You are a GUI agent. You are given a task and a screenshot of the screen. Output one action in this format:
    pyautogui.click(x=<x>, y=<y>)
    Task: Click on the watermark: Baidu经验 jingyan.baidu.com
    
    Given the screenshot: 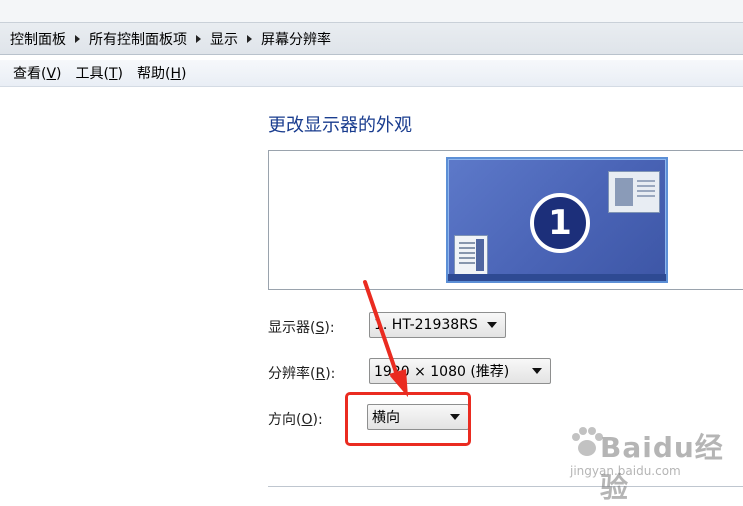 What is the action you would take?
    pyautogui.click(x=655, y=462)
    